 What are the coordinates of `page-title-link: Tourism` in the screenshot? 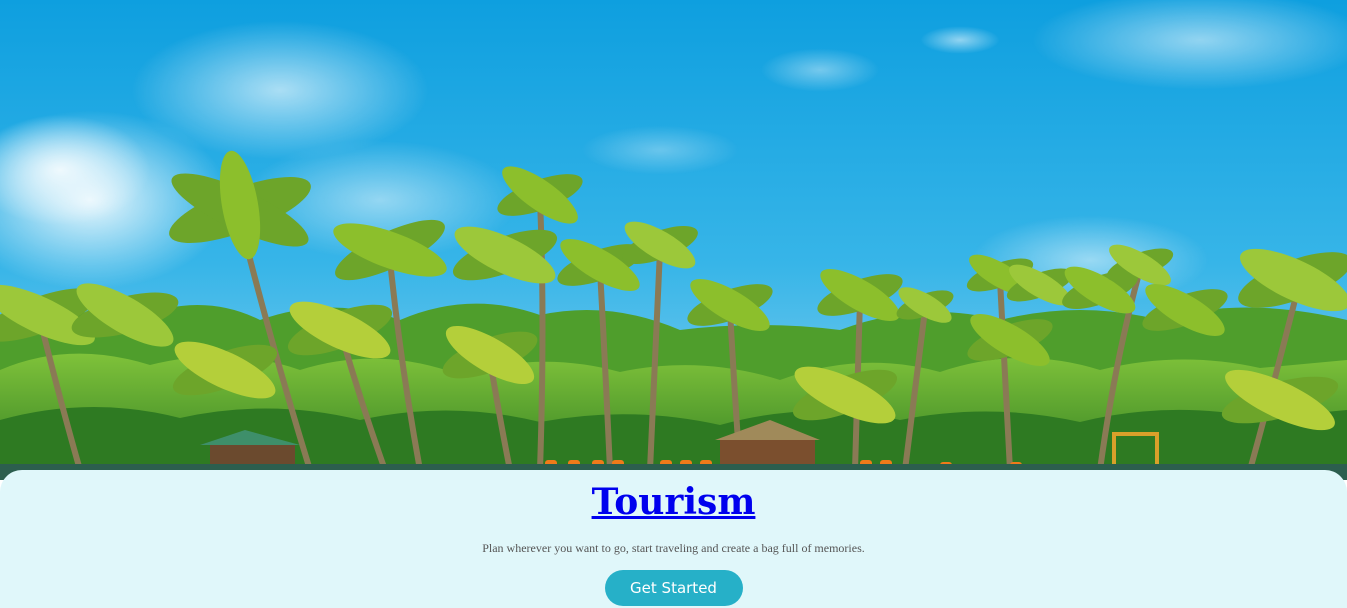 It's located at (674, 502).